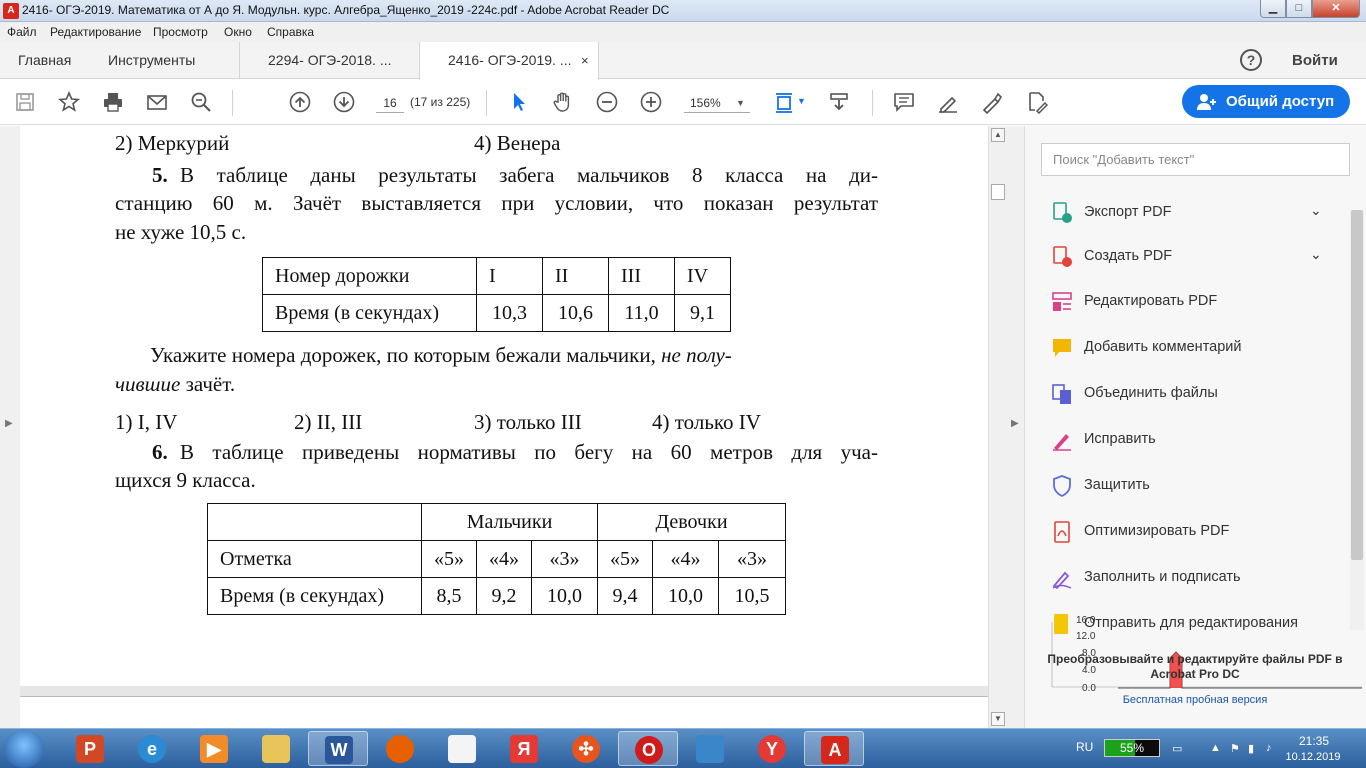  I want to click on tool-item-edit-pdf: Редактировать PDF, so click(1193, 302).